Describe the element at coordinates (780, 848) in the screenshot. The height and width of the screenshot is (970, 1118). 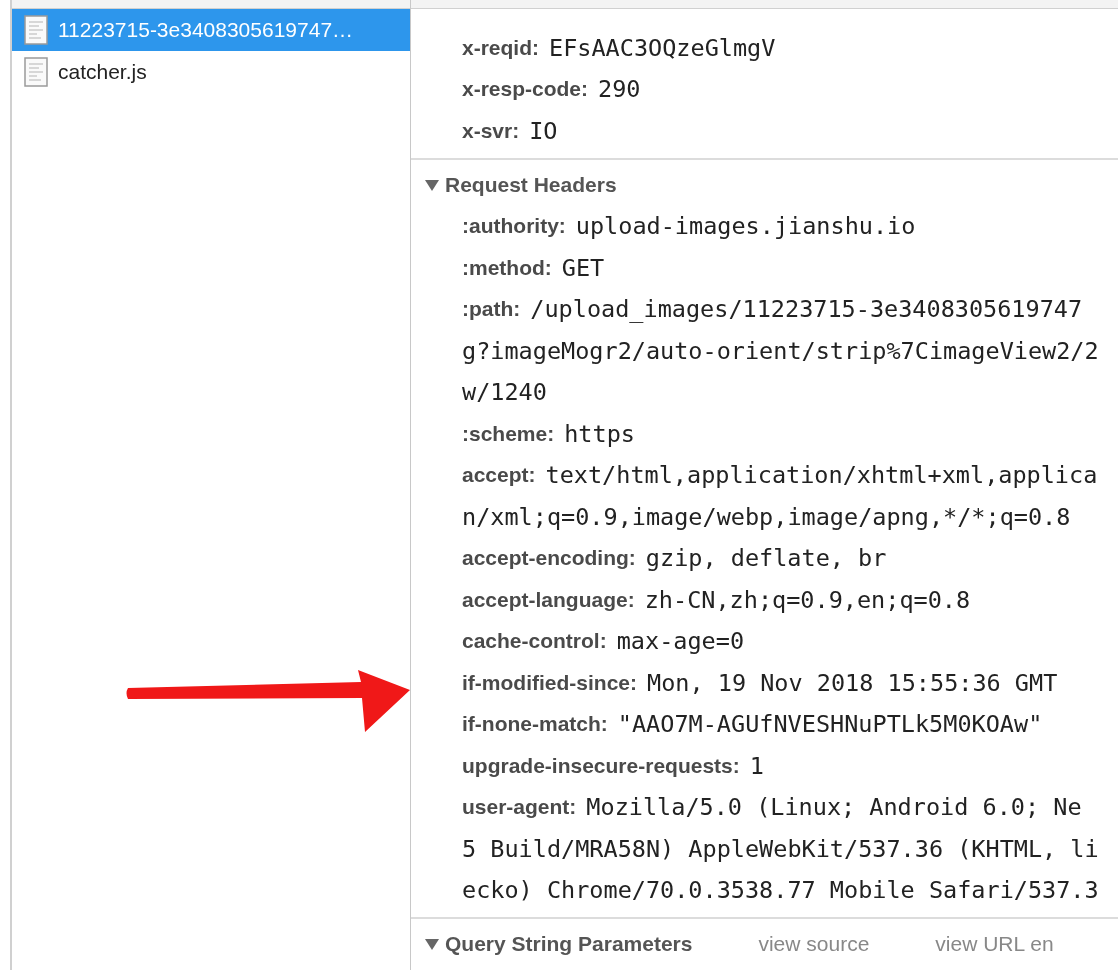
I see `header-value: 5 Build/MRA58N) AppleWebKit/537.36 (KHTML, li` at that location.